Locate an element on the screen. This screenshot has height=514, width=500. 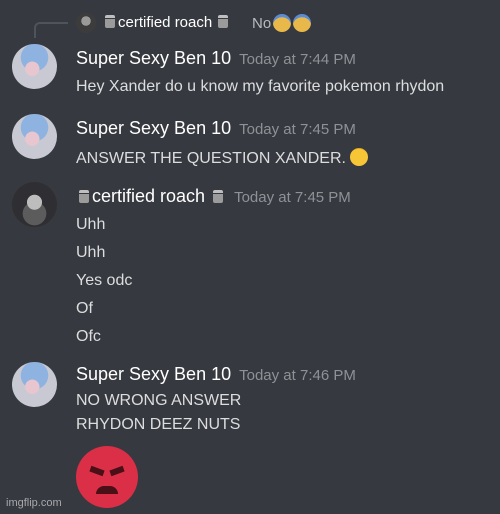
reply-username: certified roach is located at coordinates (166, 22).